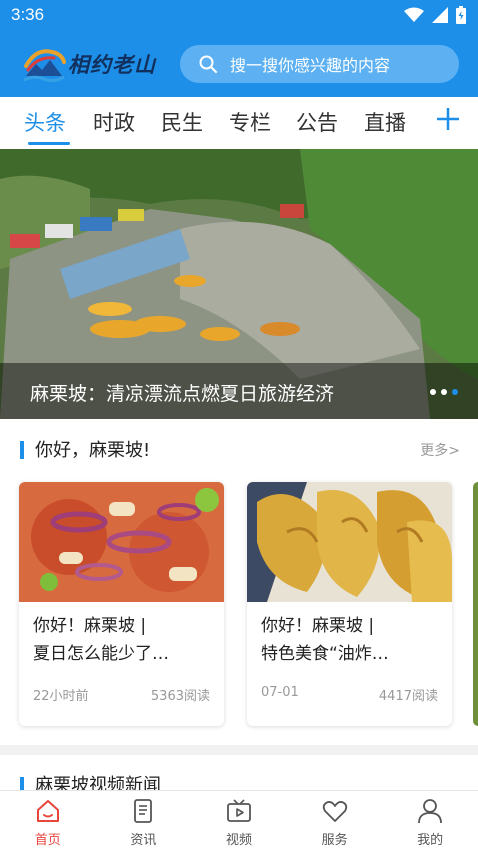  I want to click on app-header: 3:36 相约老山 搜一搜你感兴趣的内容, so click(239, 48).